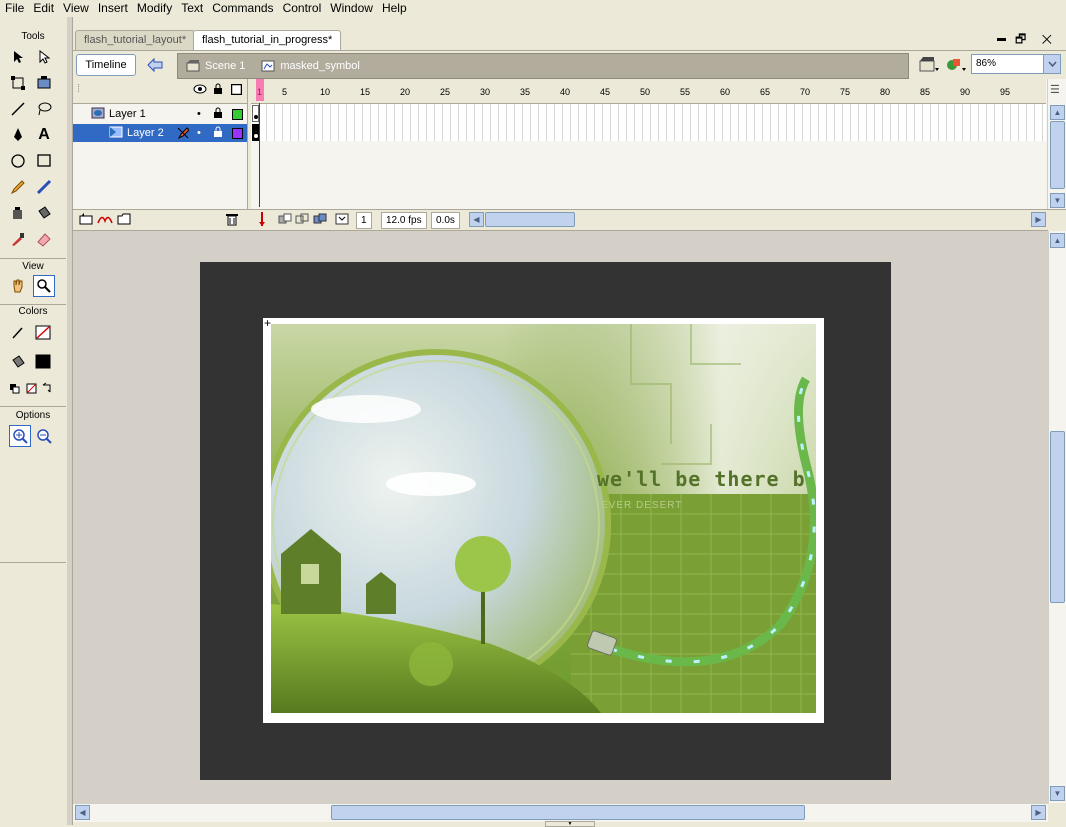  Describe the element at coordinates (18, 362) in the screenshot. I see `fill-color-icon` at that location.